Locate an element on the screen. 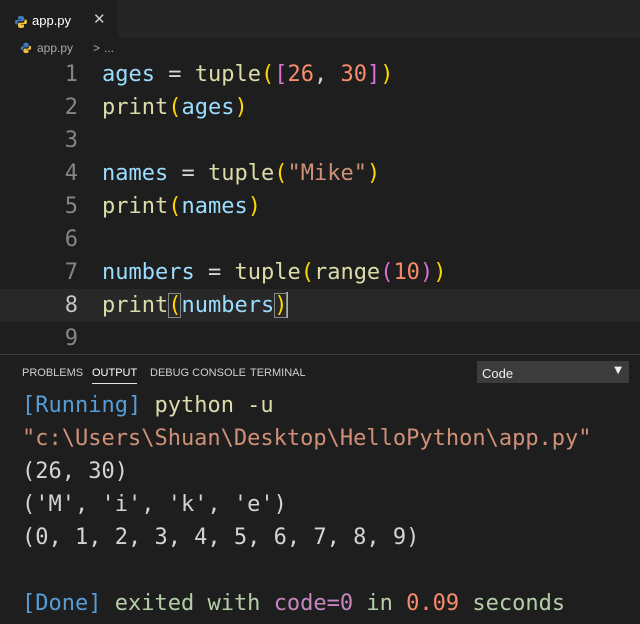 The height and width of the screenshot is (624, 640). code-text: names = tuple("Mike") is located at coordinates (241, 173).